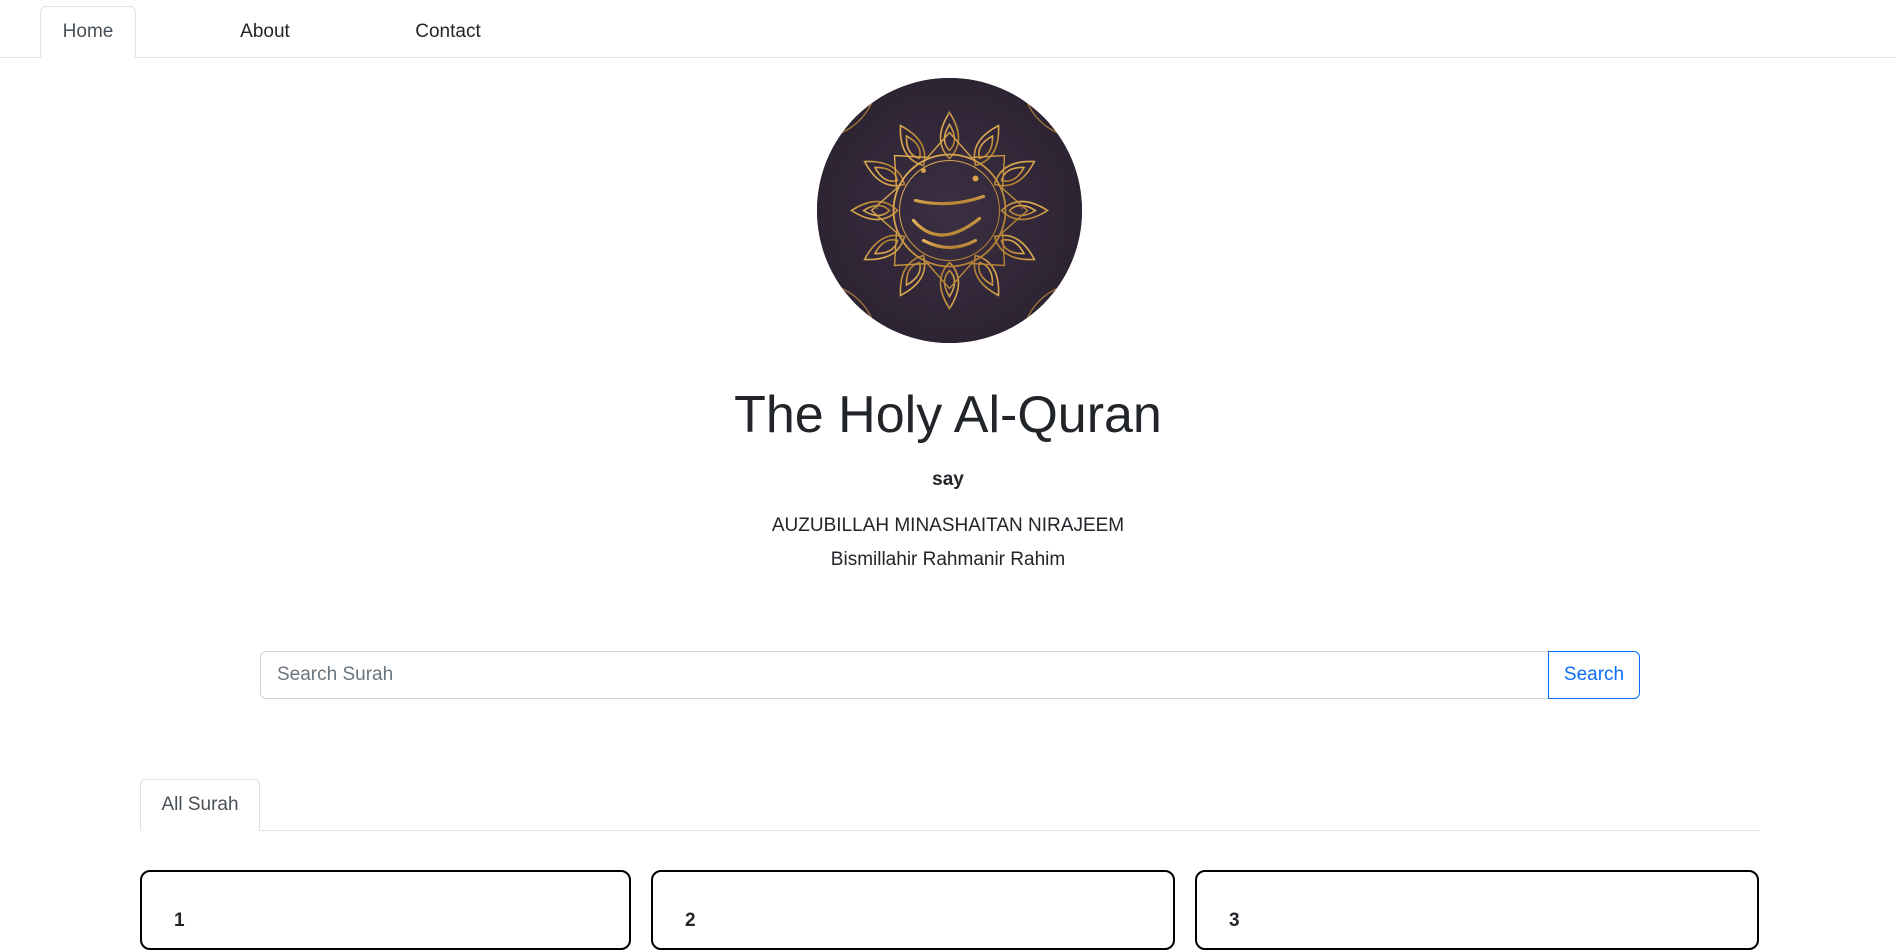 The height and width of the screenshot is (950, 1896). Describe the element at coordinates (1594, 675) in the screenshot. I see `search-button: Search` at that location.